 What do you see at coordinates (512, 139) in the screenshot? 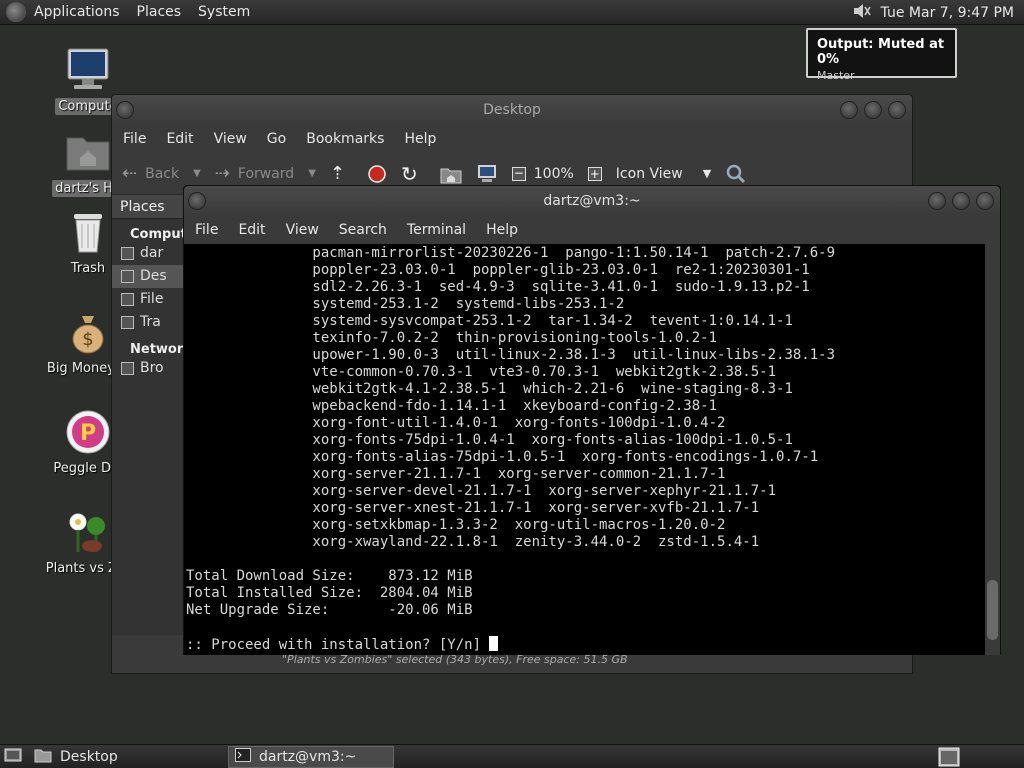
I see `file-manager-menubar: File Edit View Go Bookmarks Help` at bounding box center [512, 139].